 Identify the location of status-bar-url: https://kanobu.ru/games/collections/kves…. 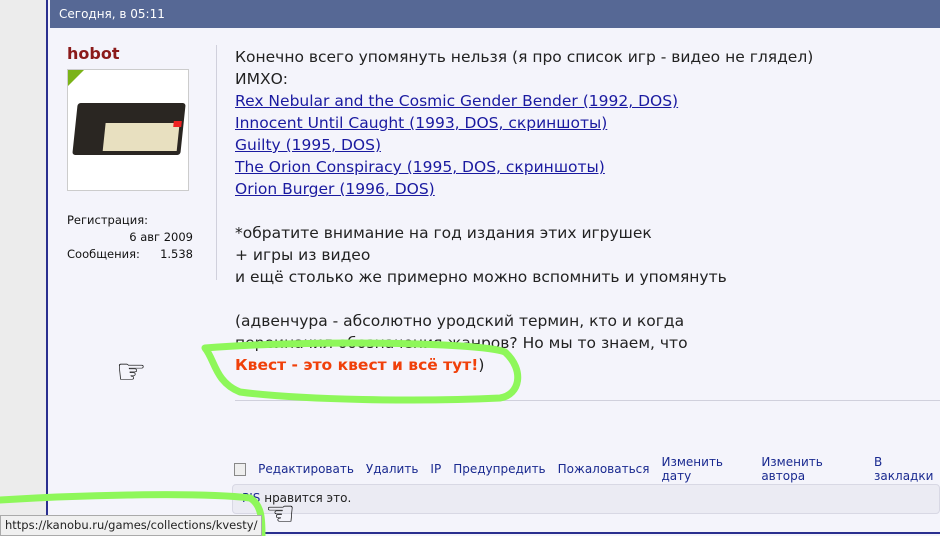
(131, 525).